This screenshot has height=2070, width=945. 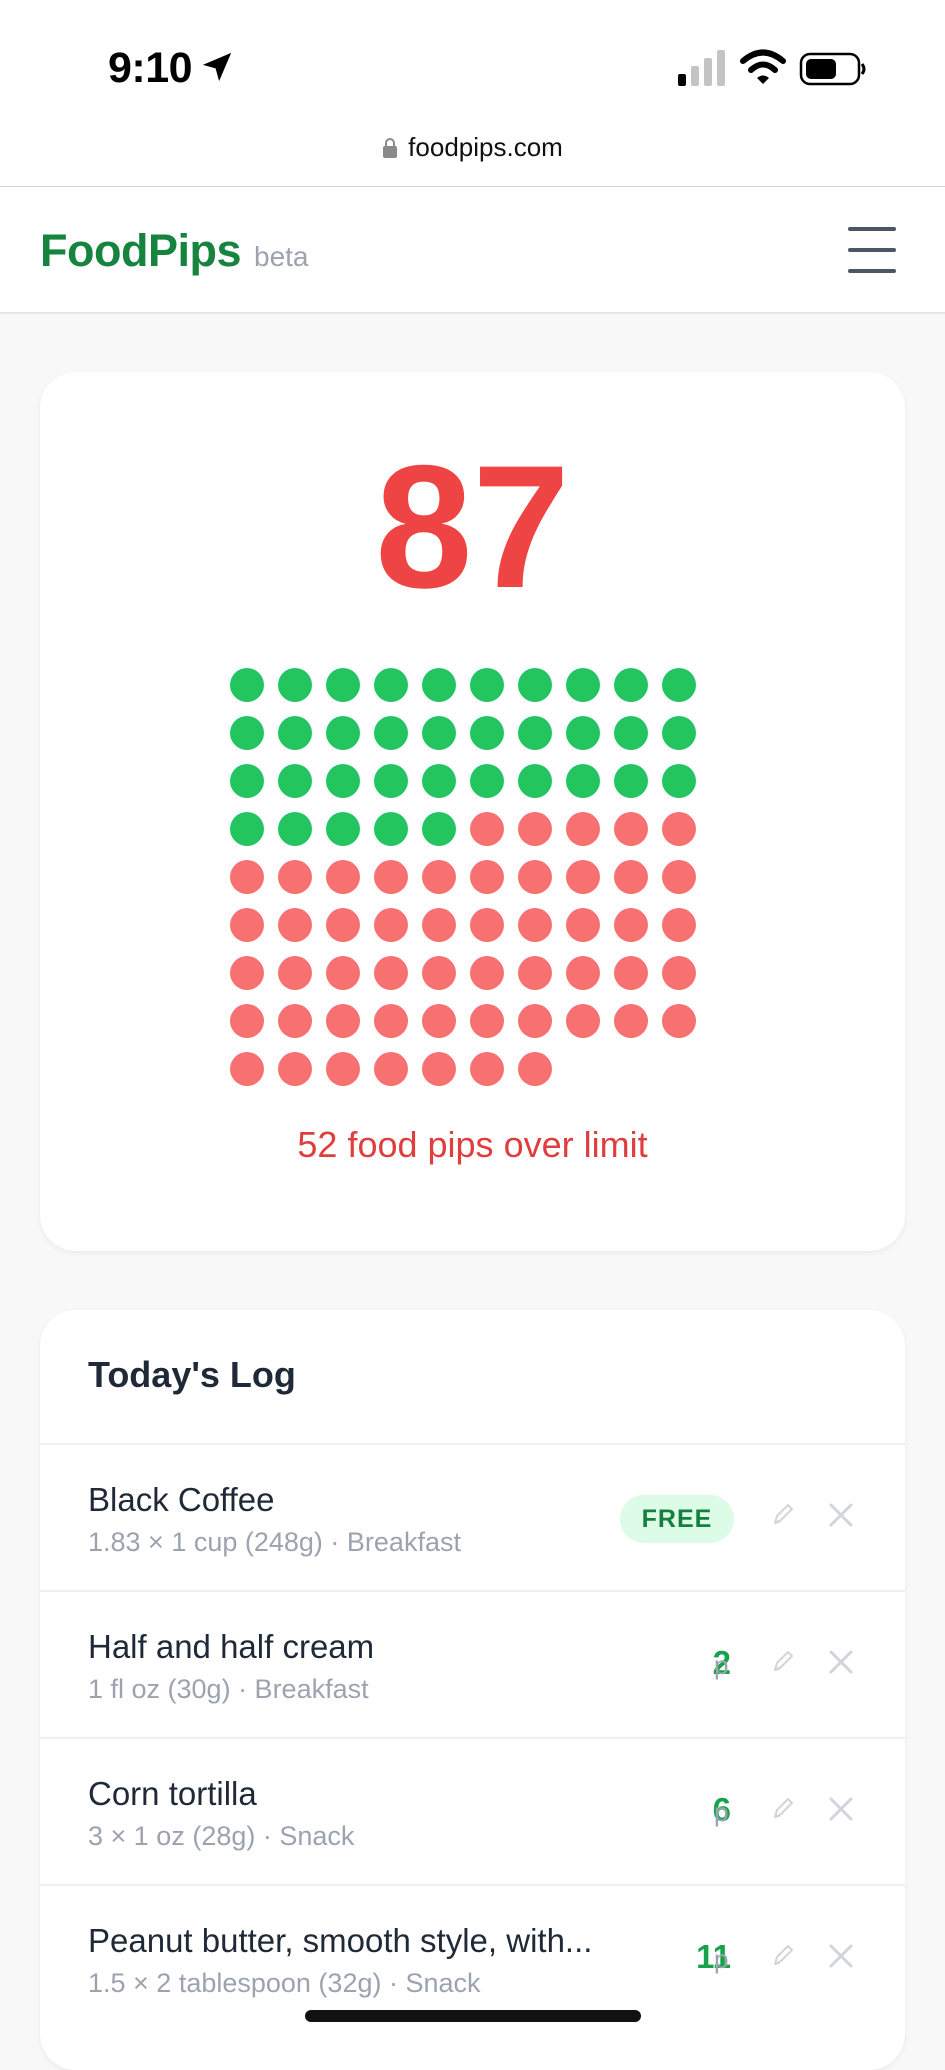 What do you see at coordinates (485, 147) in the screenshot?
I see `url-text: foodpips.com` at bounding box center [485, 147].